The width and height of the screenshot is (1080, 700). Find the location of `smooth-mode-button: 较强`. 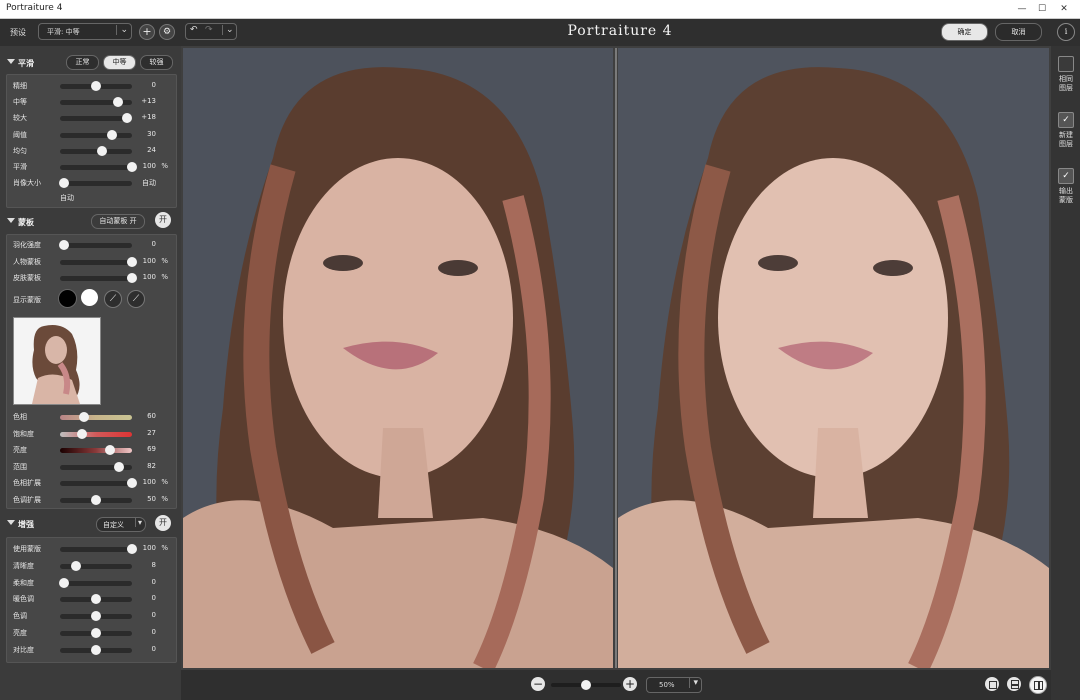

smooth-mode-button: 较强 is located at coordinates (156, 62).